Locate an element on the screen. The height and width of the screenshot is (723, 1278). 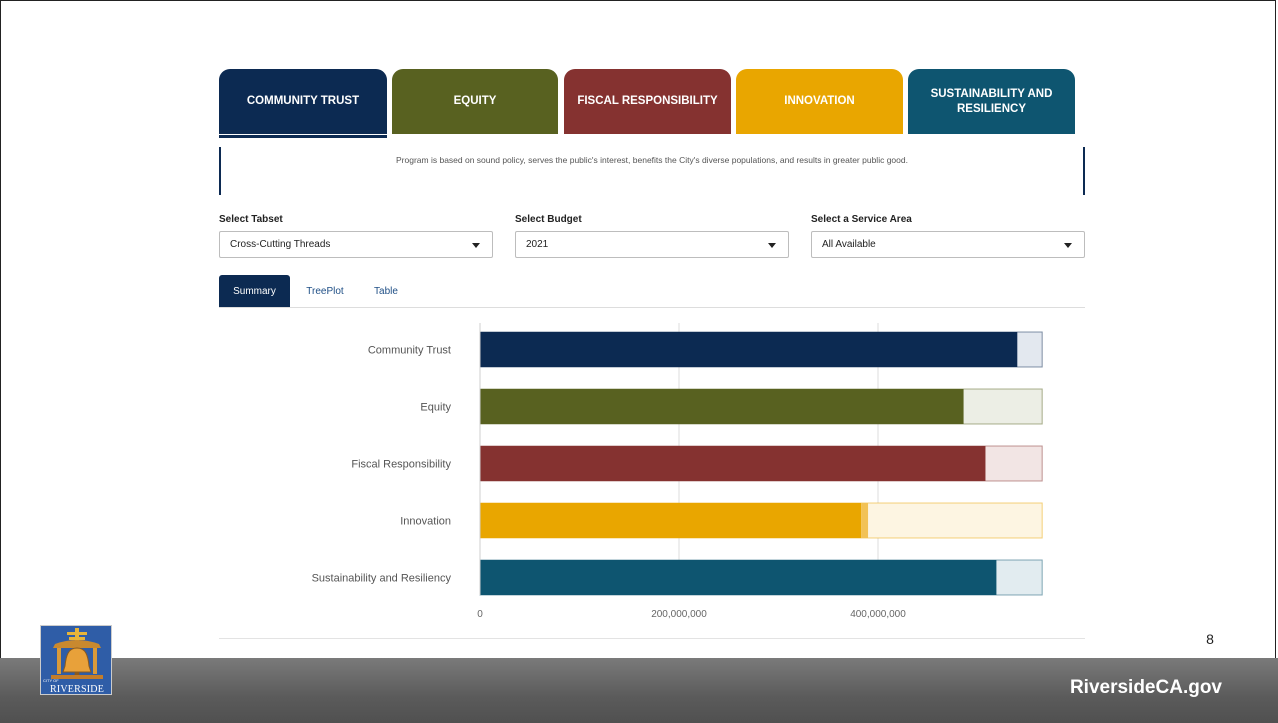
view-tabs: Summary TreePlot Table is located at coordinates (652, 291).